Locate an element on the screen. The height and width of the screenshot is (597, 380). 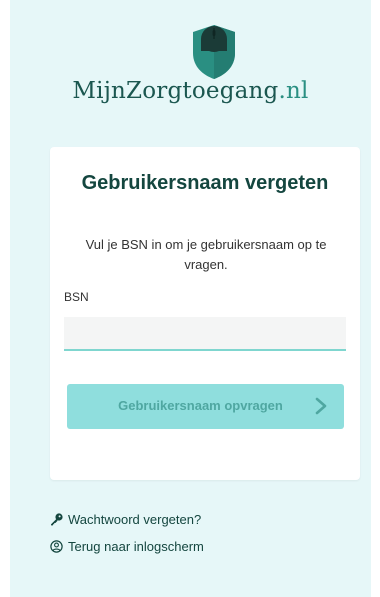
back-to-login-label: Terug naar inlogscherm is located at coordinates (136, 546).